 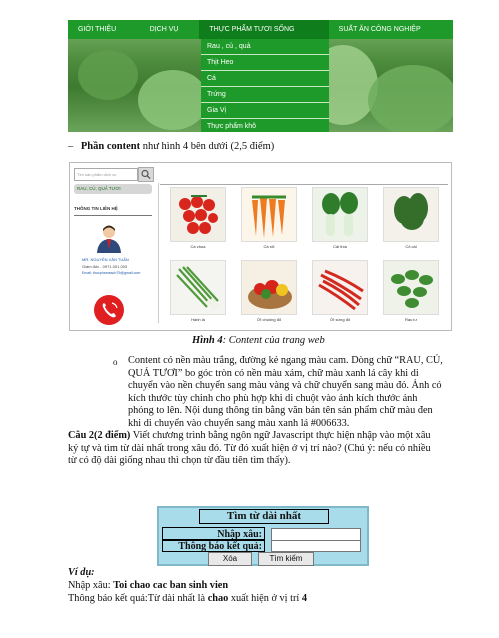 I want to click on submenu-item: Rau , củ , quả, so click(x=265, y=47).